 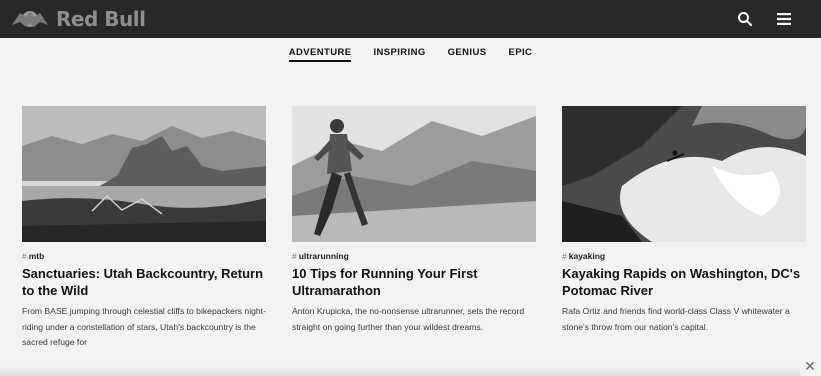 What do you see at coordinates (414, 174) in the screenshot?
I see `article-image-trail-runner` at bounding box center [414, 174].